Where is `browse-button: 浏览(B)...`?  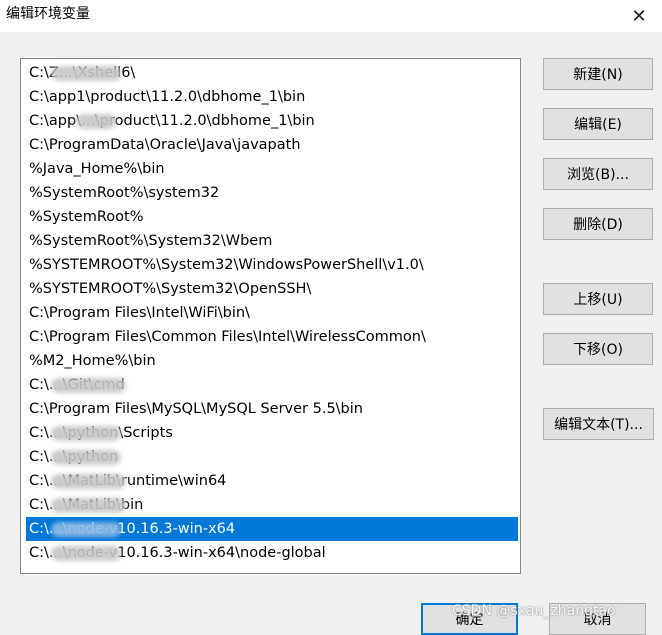 browse-button: 浏览(B)... is located at coordinates (598, 174).